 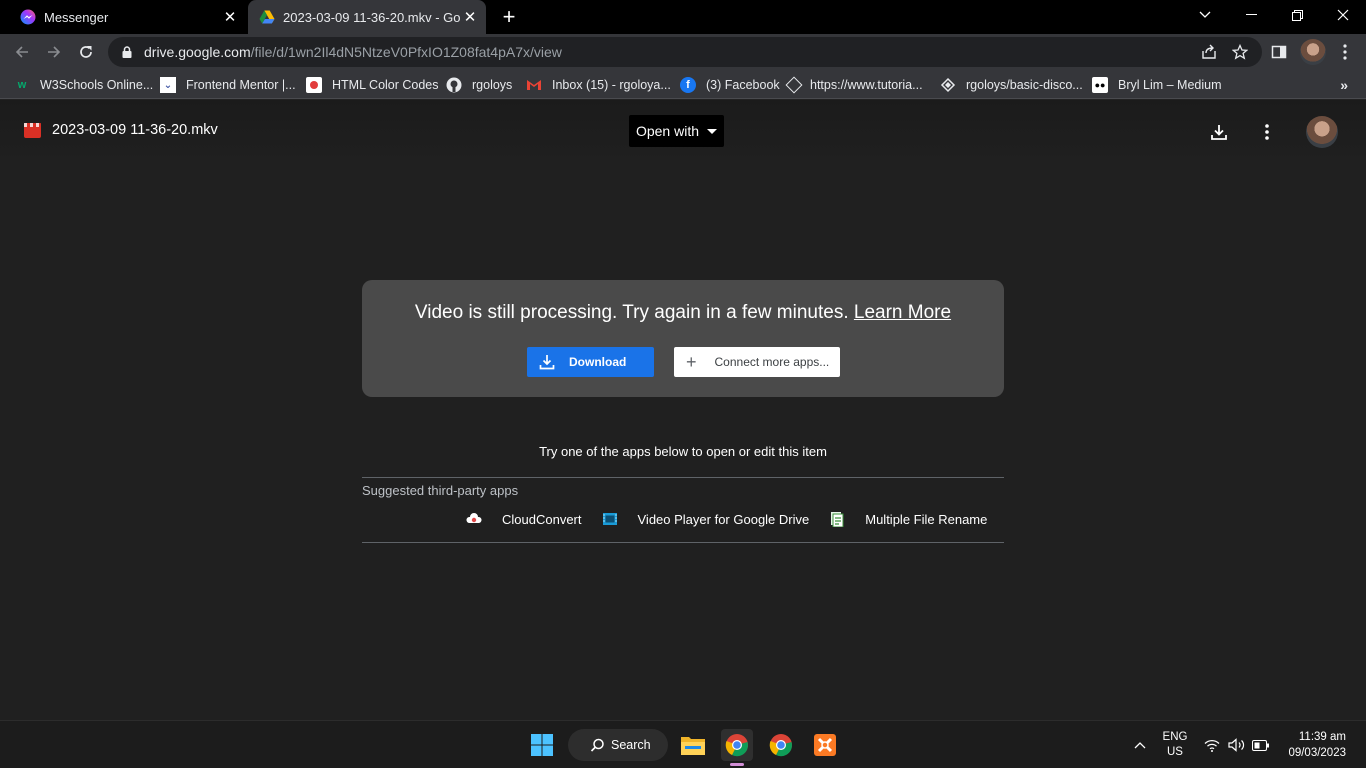 What do you see at coordinates (1313, 52) in the screenshot?
I see `profile-avatar` at bounding box center [1313, 52].